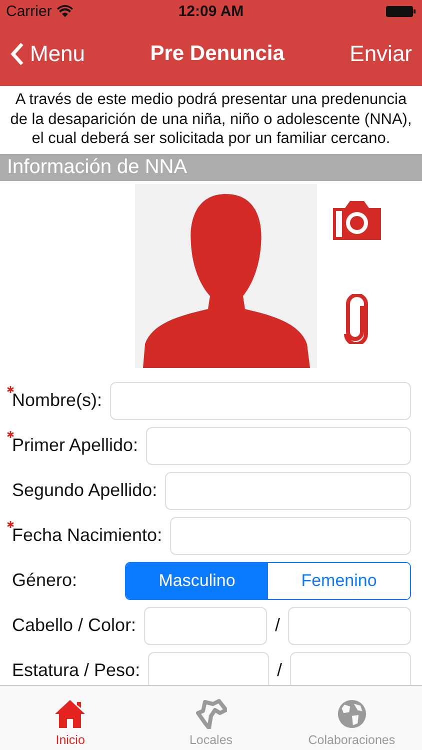 This screenshot has height=750, width=422. I want to click on carrier-name: Carrier, so click(29, 11).